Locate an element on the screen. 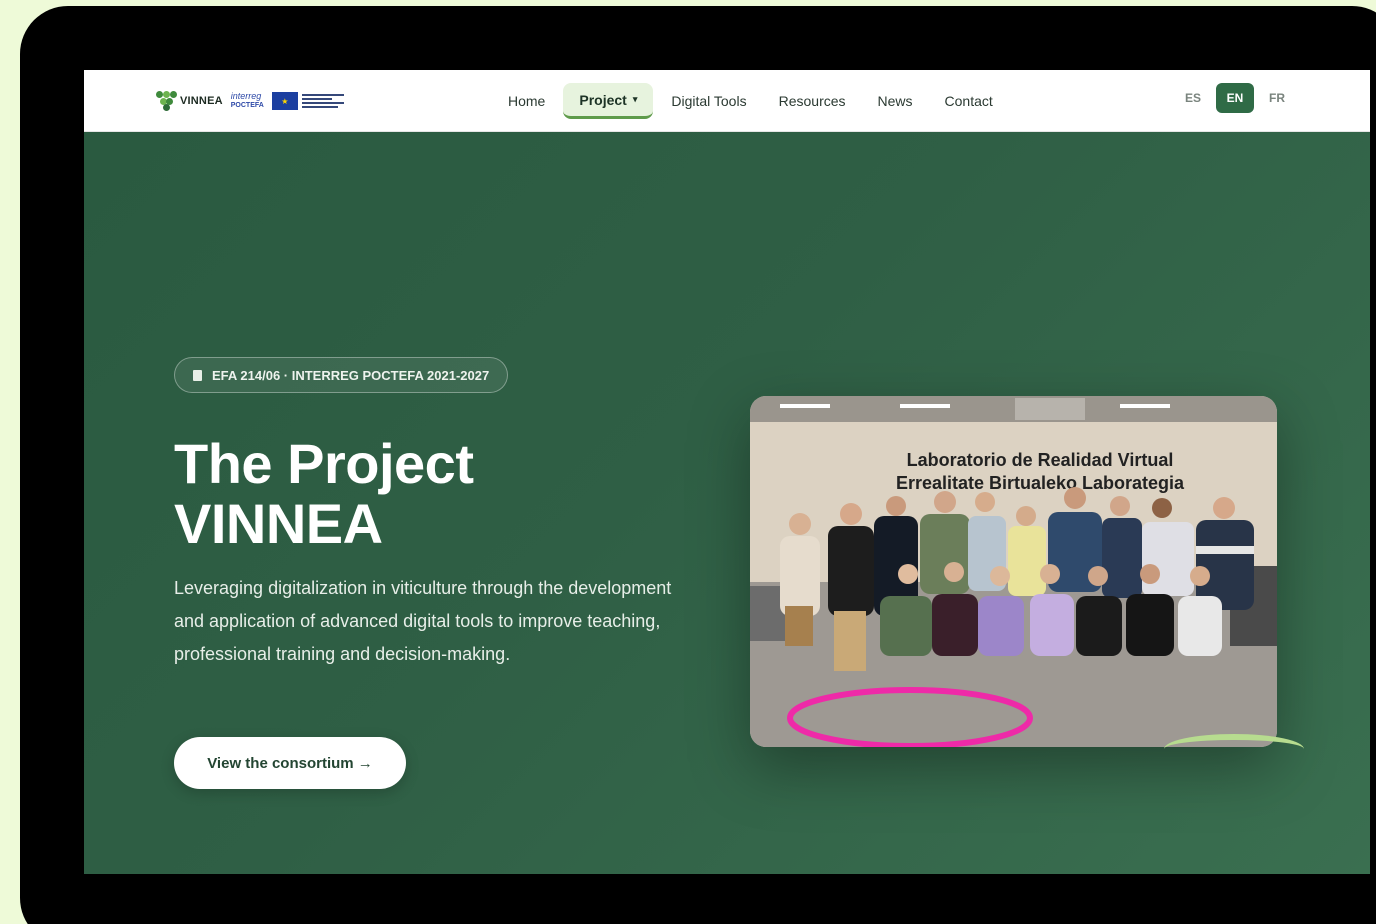 This screenshot has width=1376, height=924. lang-es-button: ES is located at coordinates (1193, 98).